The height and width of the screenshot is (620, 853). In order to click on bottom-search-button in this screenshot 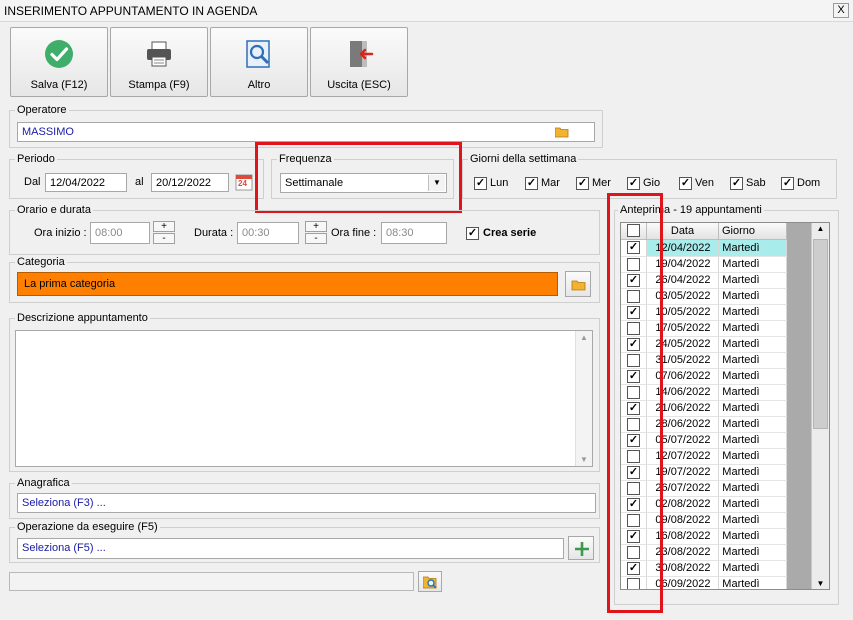, I will do `click(430, 581)`.